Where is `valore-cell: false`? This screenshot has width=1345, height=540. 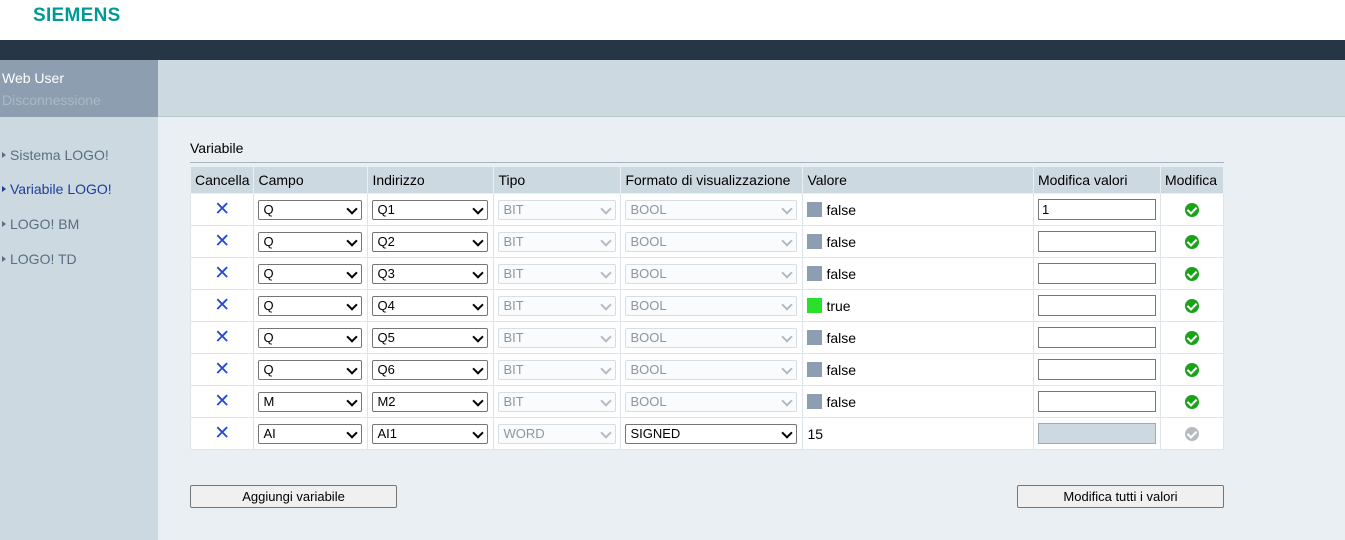
valore-cell: false is located at coordinates (918, 241).